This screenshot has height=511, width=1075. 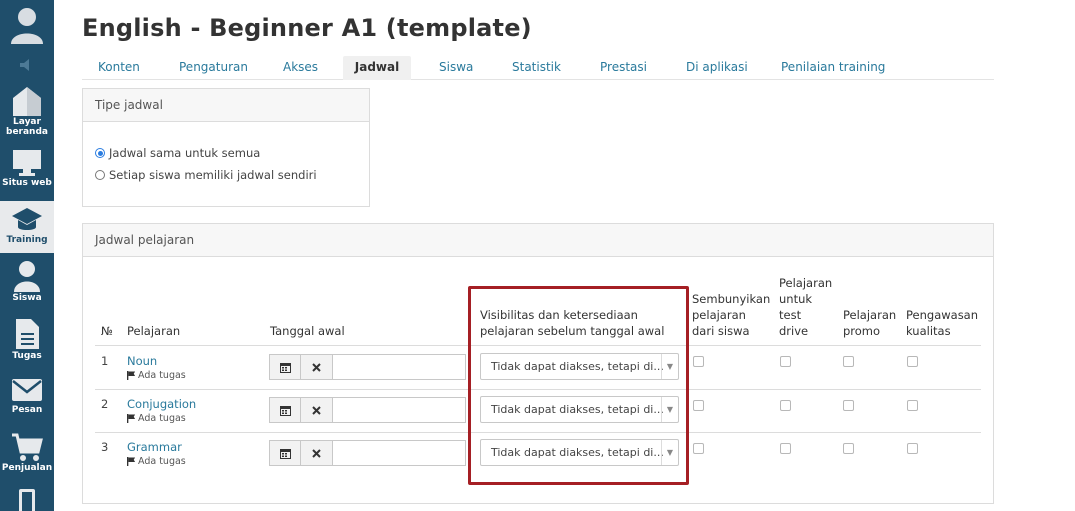 What do you see at coordinates (161, 404) in the screenshot?
I see `lesson-link: Conjugation` at bounding box center [161, 404].